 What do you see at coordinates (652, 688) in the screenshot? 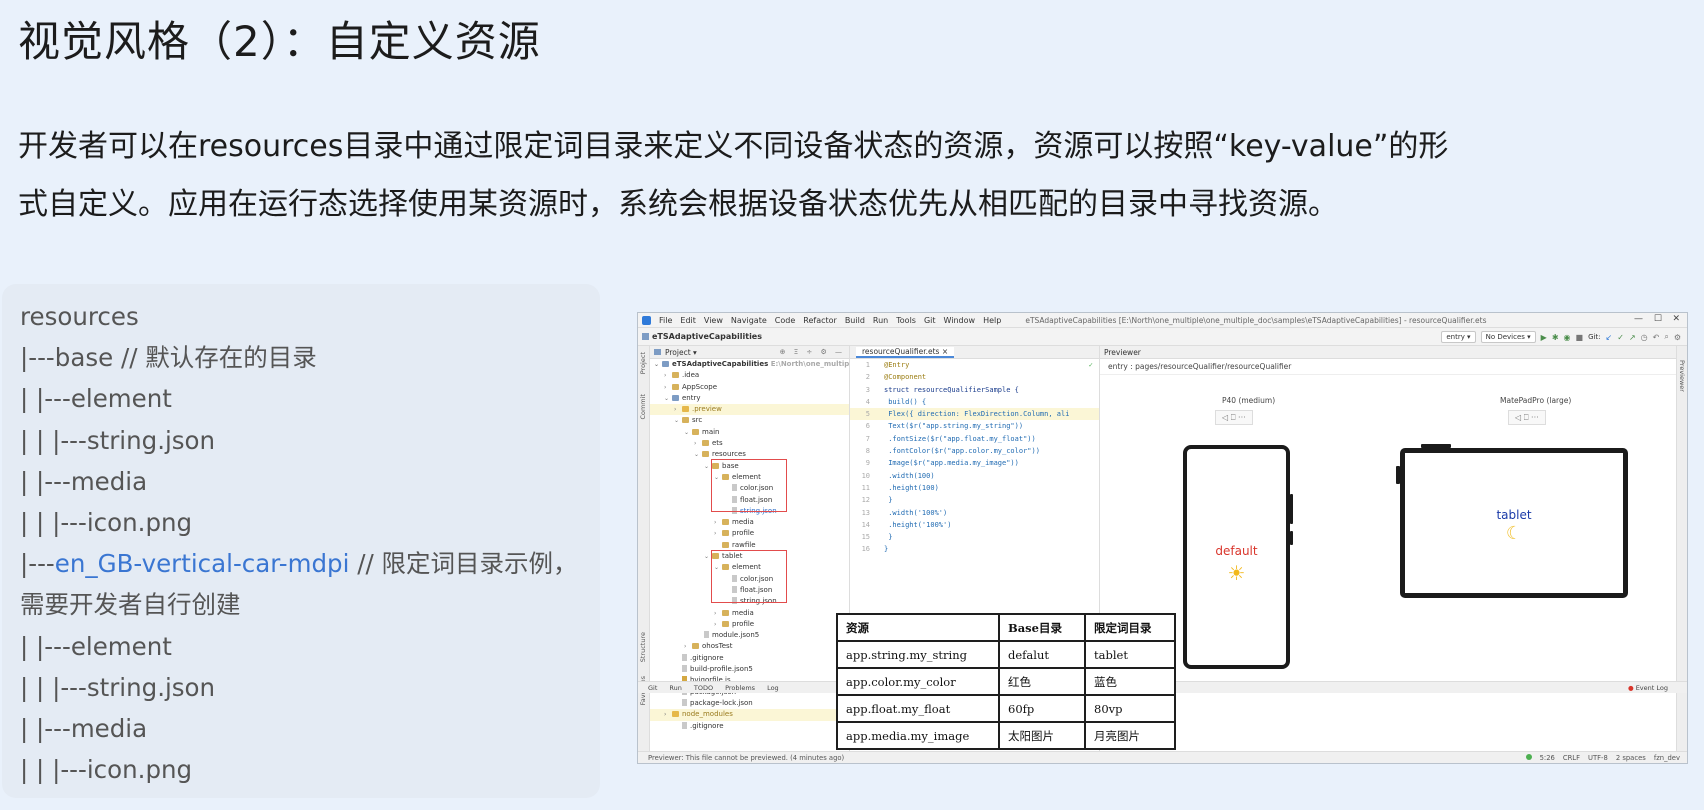
I see `git-tool-tab: Git` at bounding box center [652, 688].